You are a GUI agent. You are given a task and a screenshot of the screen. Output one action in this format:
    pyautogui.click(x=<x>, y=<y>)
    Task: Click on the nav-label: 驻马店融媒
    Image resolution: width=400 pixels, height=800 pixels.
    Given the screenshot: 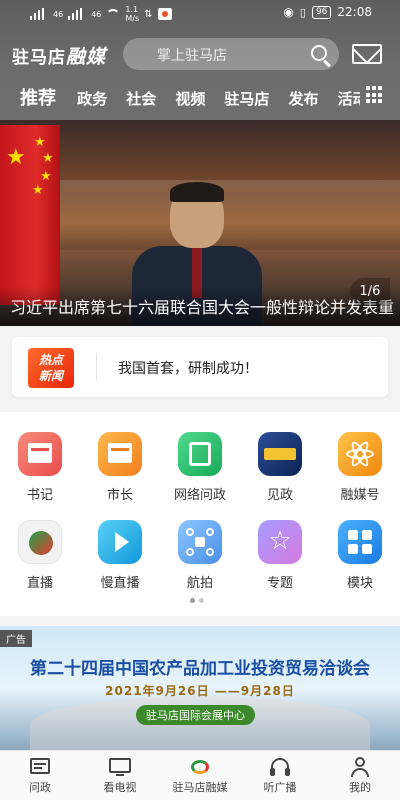 What is the action you would take?
    pyautogui.click(x=200, y=787)
    